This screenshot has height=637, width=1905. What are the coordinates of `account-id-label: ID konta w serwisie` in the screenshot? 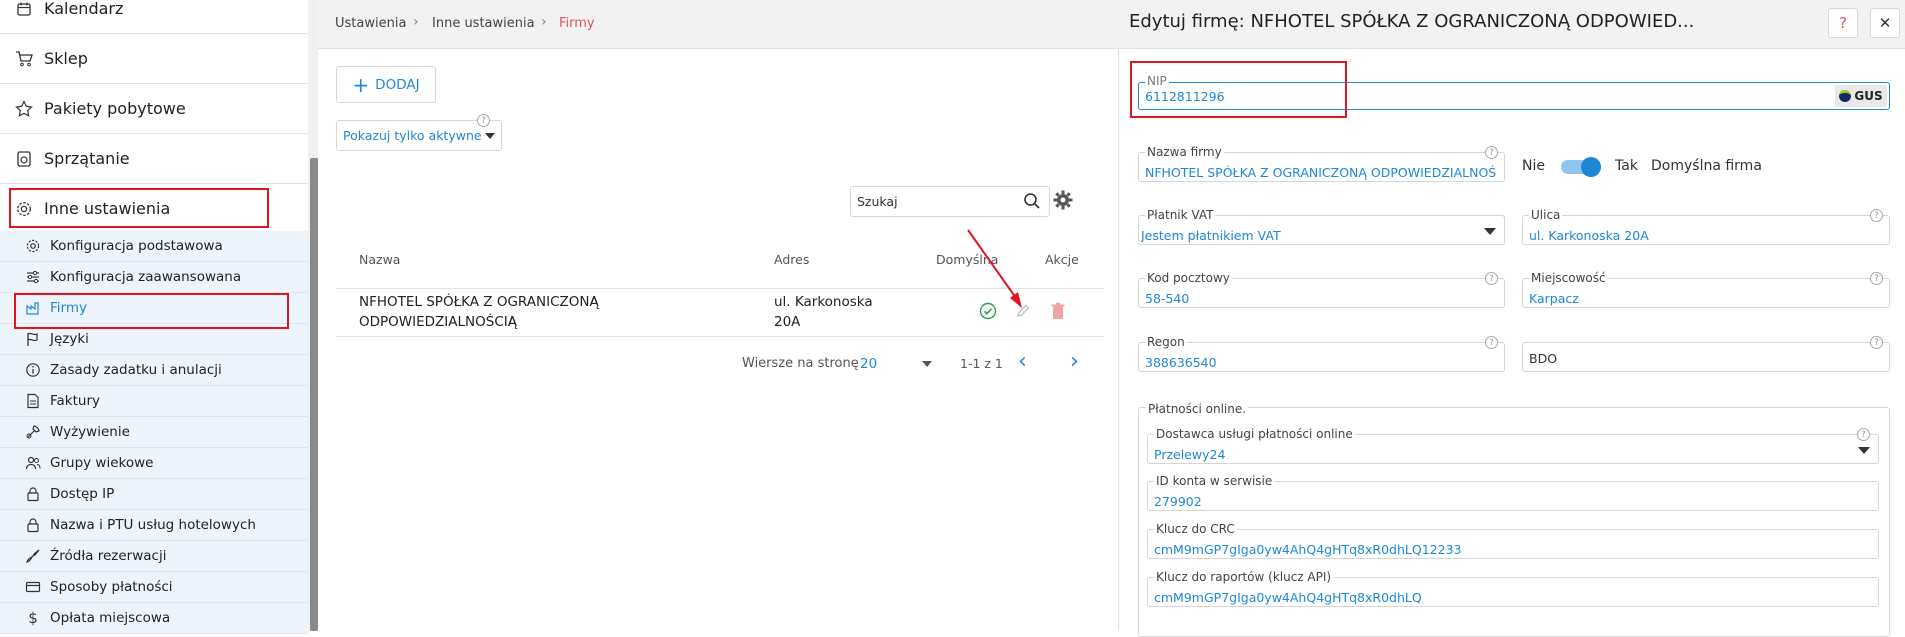 It's located at (1214, 481).